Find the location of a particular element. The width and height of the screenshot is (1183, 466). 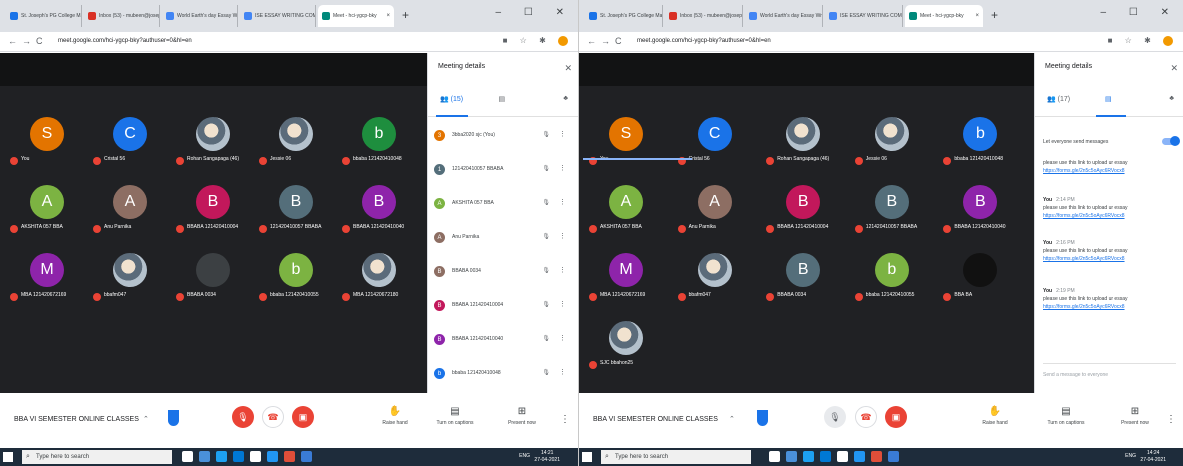

participant-tile: BBA BA is located at coordinates (979, 277).